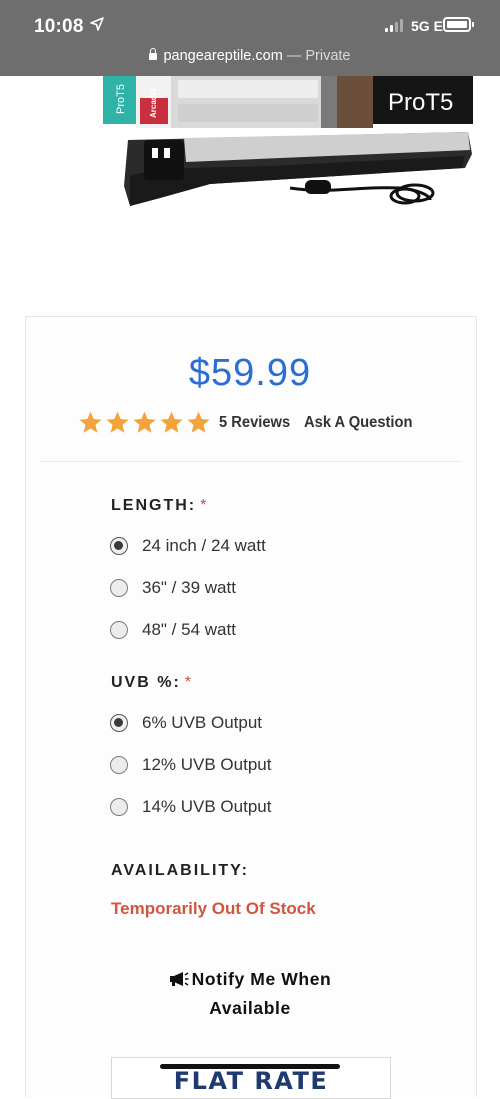  Describe the element at coordinates (394, 25) in the screenshot. I see `signal-icon` at that location.